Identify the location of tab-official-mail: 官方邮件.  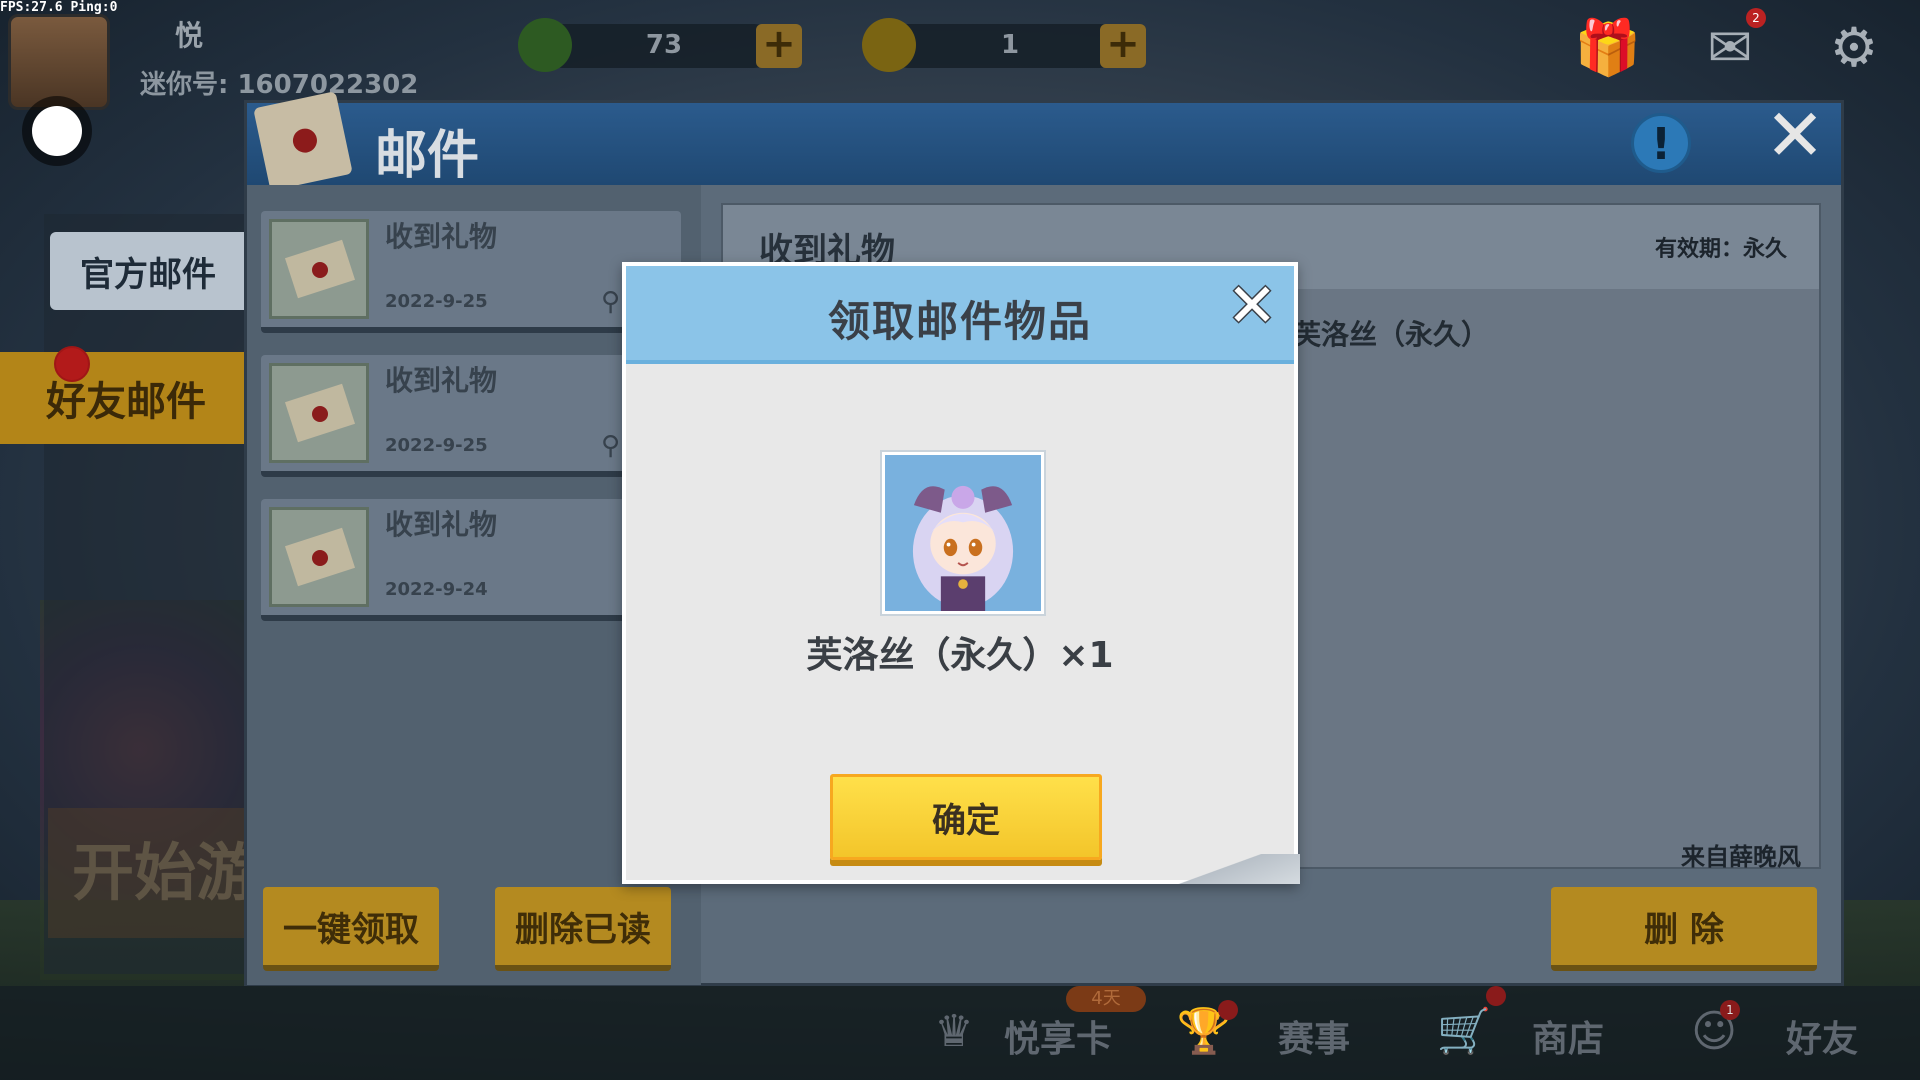
(148, 271).